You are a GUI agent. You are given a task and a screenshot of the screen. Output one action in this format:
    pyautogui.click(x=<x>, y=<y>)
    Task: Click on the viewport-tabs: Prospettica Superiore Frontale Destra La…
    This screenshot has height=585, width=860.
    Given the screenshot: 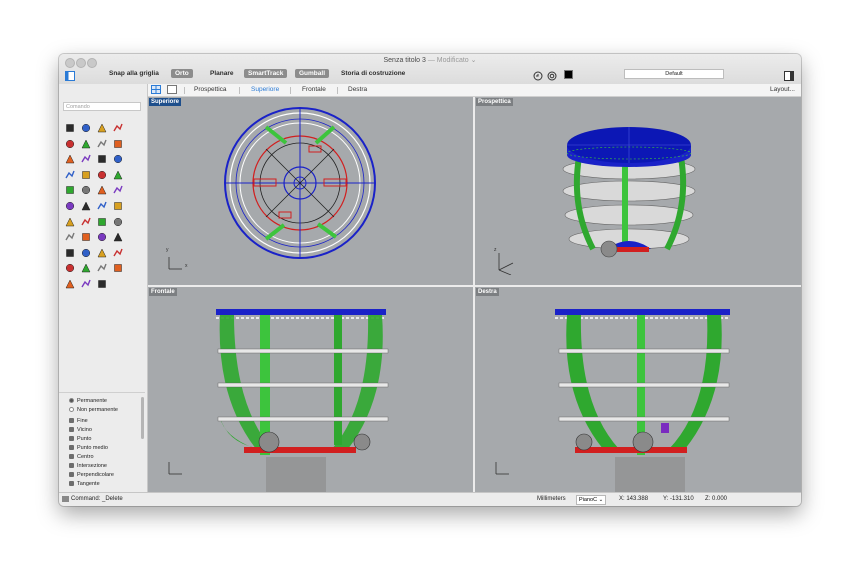 What is the action you would take?
    pyautogui.click(x=474, y=90)
    